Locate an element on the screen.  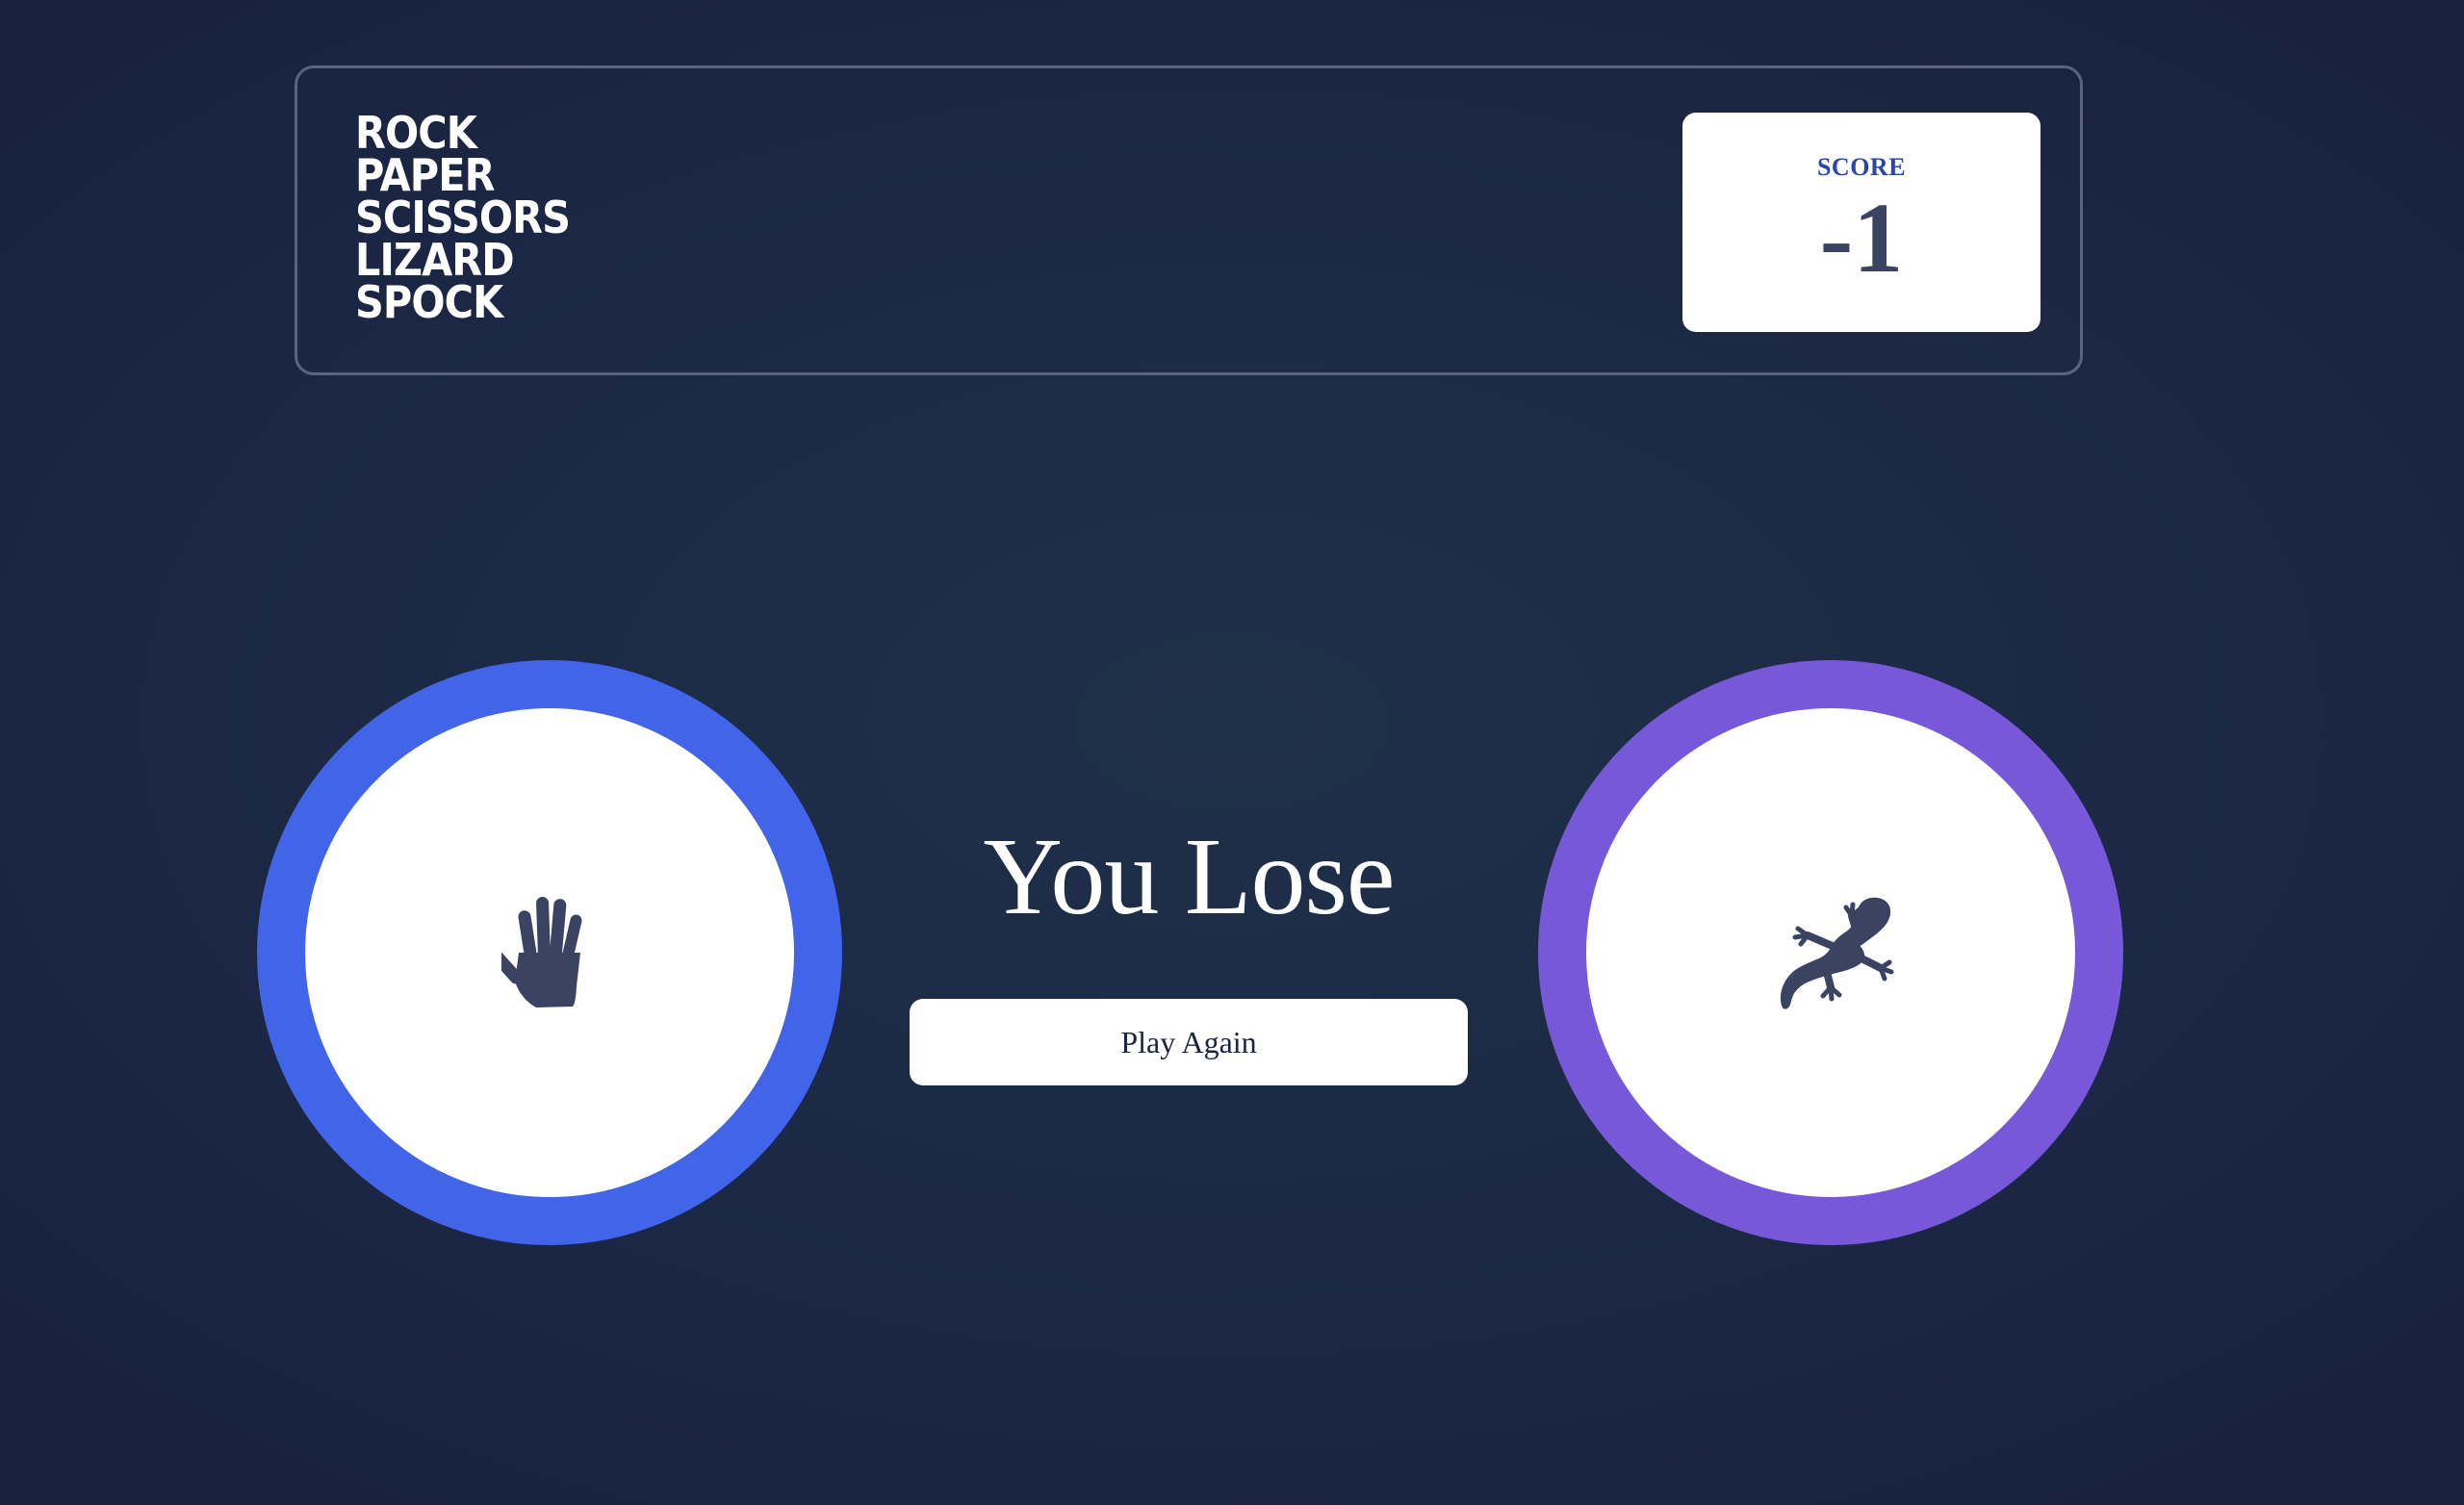
house-pick-token is located at coordinates (1830, 952).